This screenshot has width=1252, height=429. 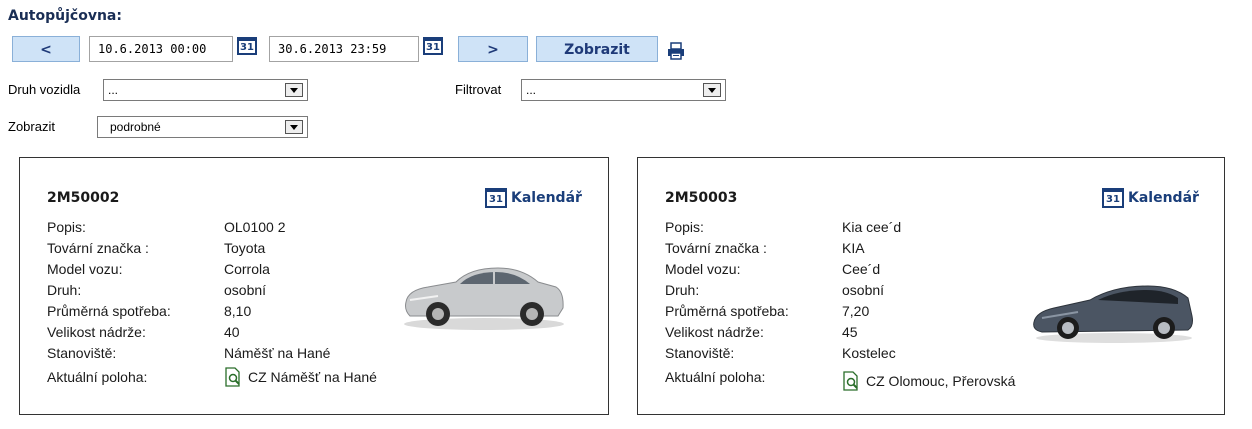 I want to click on show-button: Zobrazit, so click(x=597, y=49).